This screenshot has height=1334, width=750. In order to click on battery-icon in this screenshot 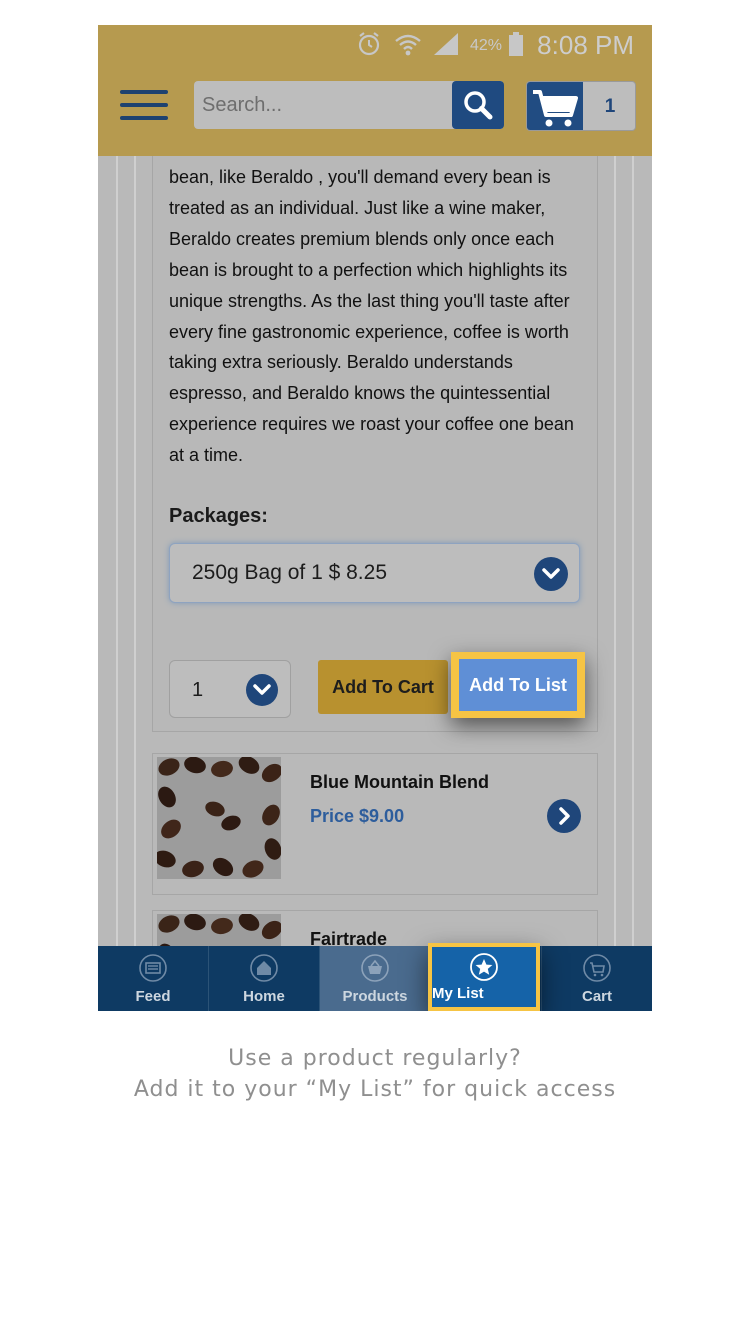, I will do `click(516, 44)`.